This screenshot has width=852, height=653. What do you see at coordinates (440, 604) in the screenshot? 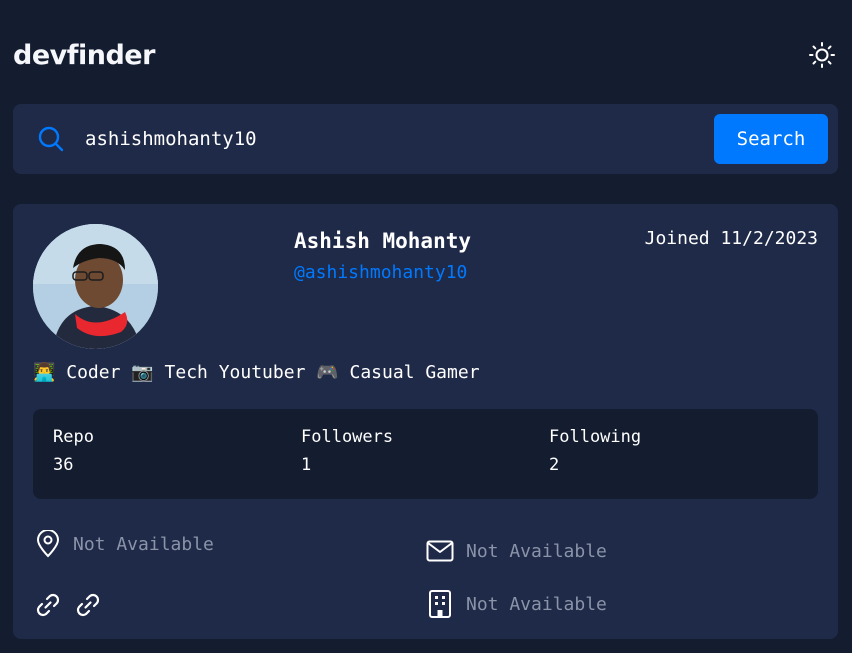
I see `building-icon` at bounding box center [440, 604].